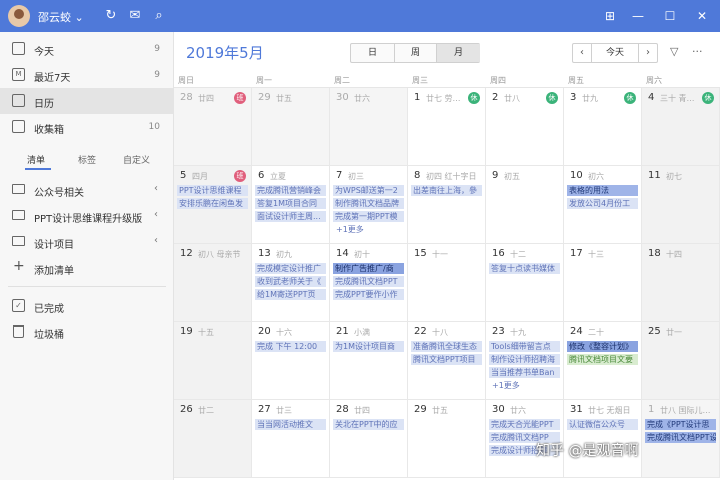  I want to click on event-item: 安排乐鹏在闲鱼发, so click(212, 203).